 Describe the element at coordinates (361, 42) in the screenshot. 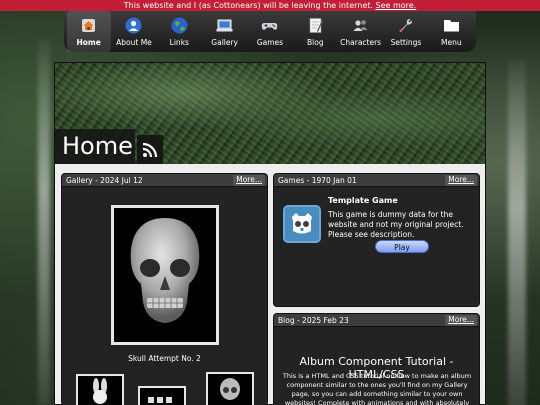

I see `nav-label: Characters` at that location.